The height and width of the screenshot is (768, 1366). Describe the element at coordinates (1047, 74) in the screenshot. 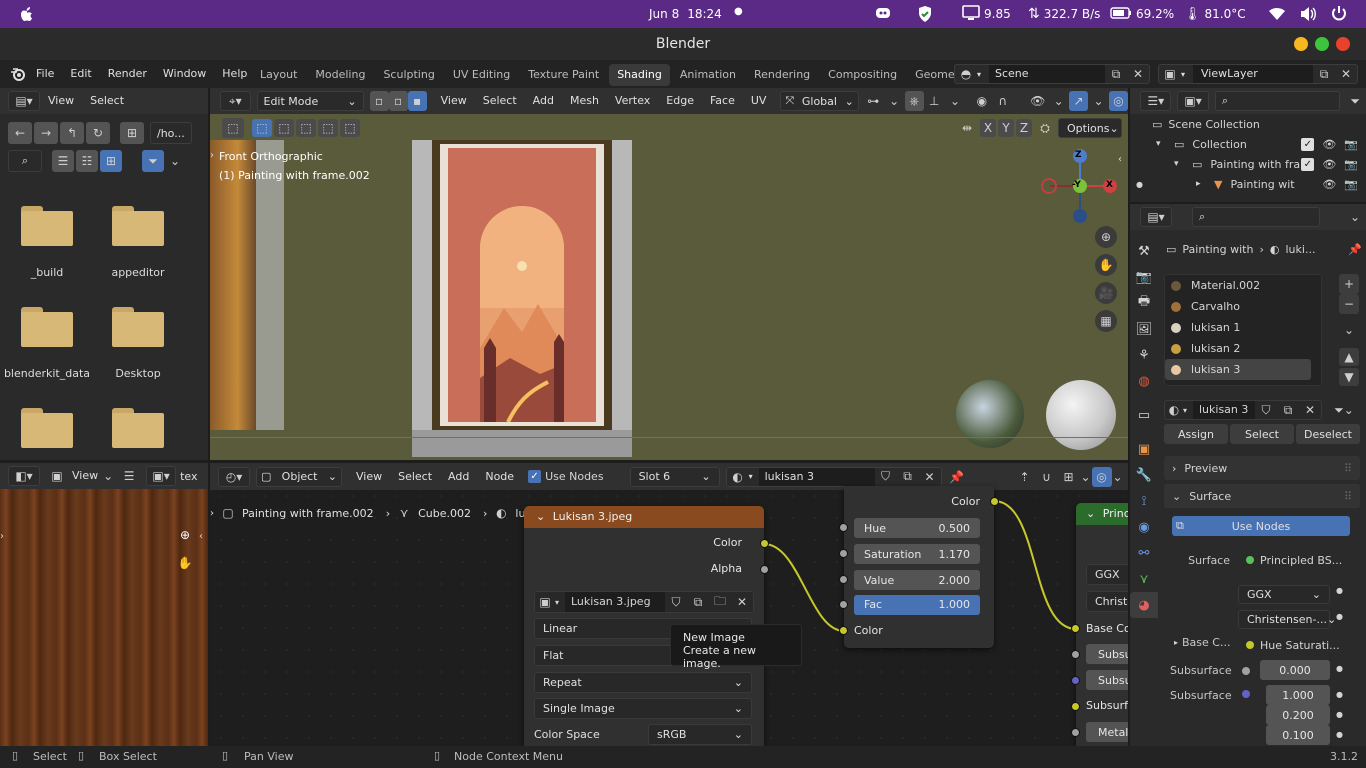

I see `scene-name: Scene` at that location.